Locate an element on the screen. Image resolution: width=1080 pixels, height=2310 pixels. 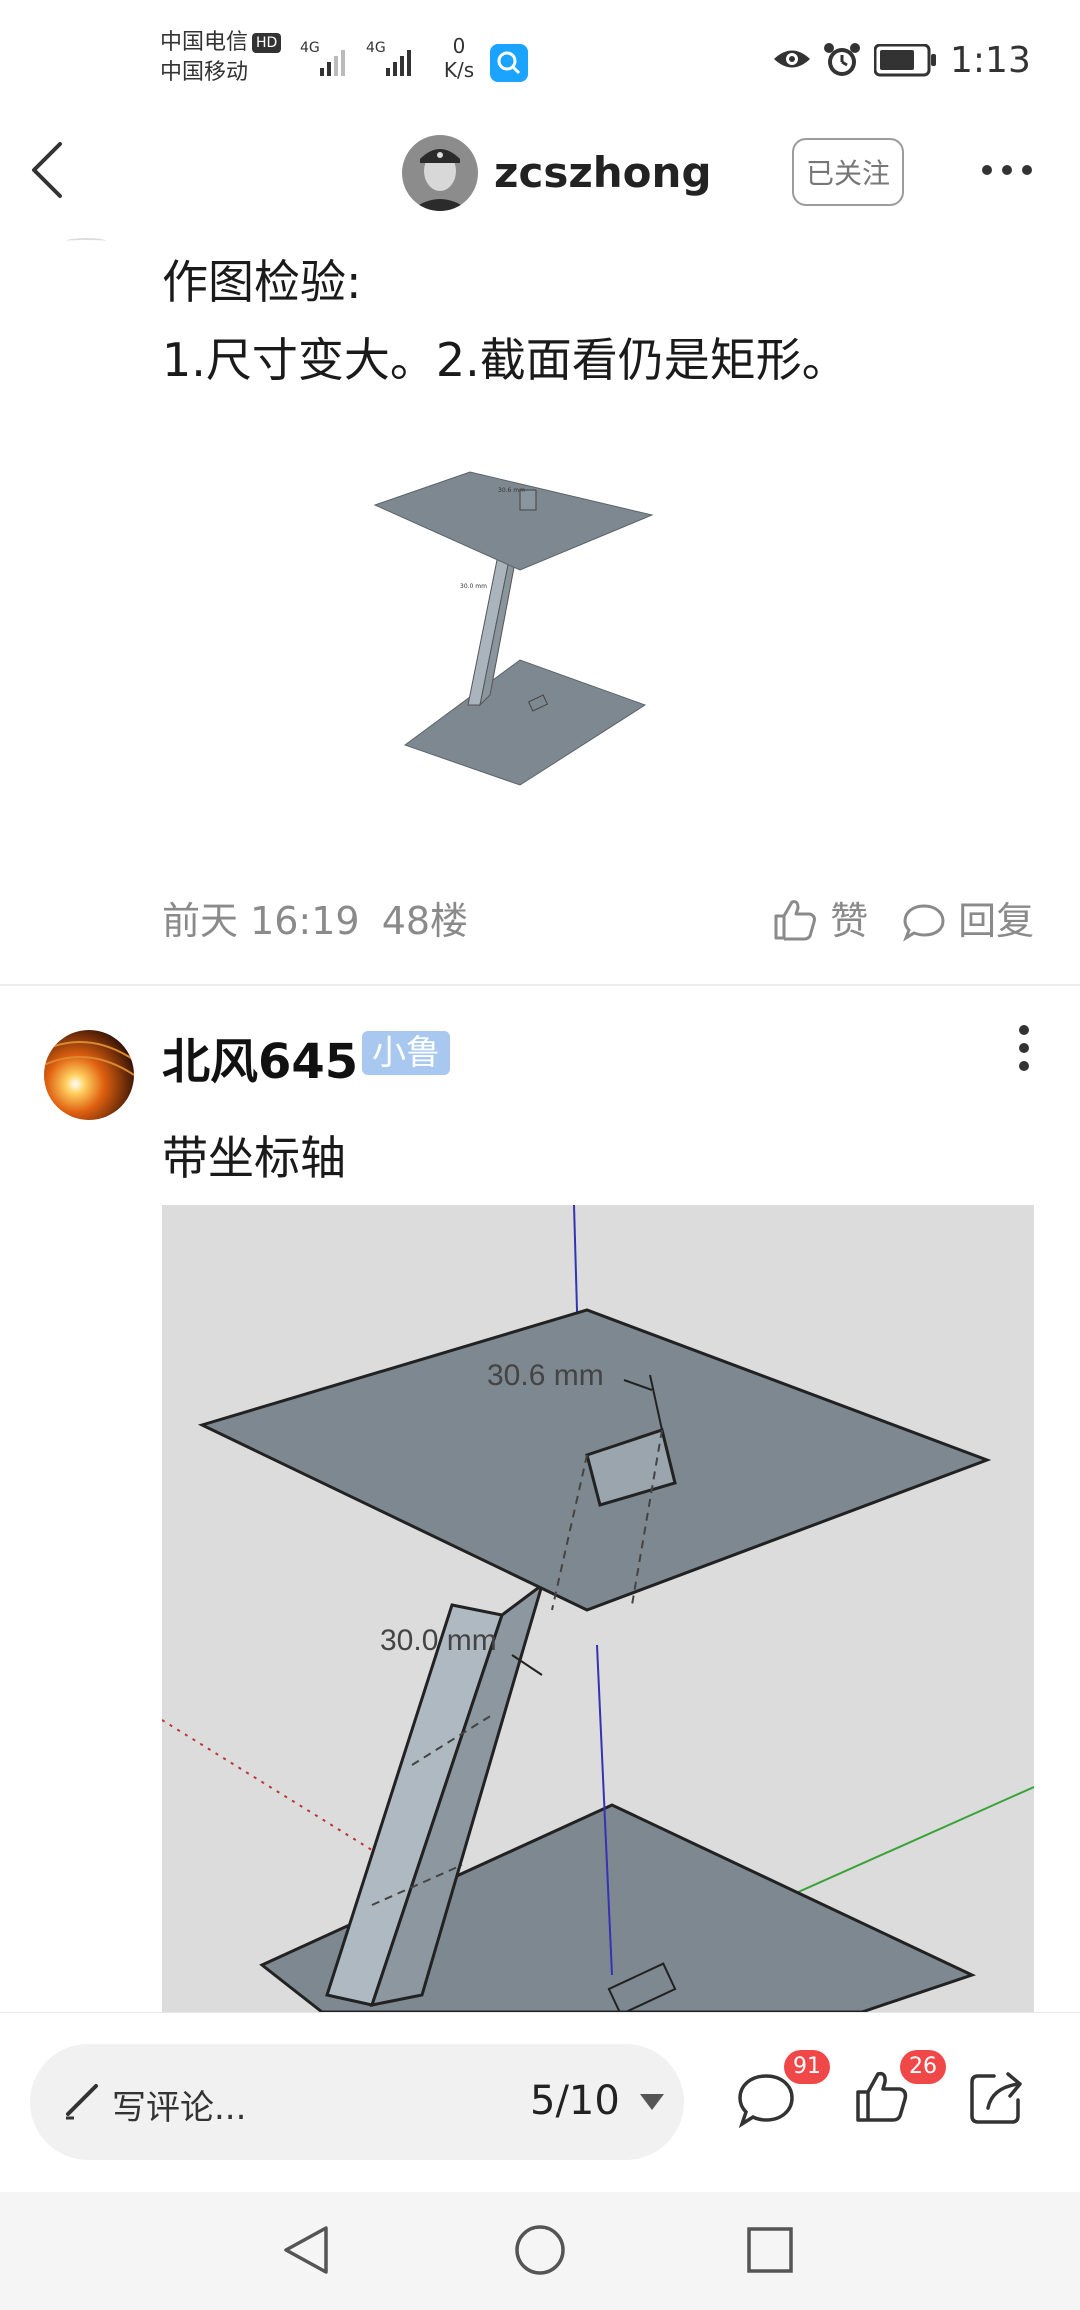
post2-more-button is located at coordinates (1024, 1049).